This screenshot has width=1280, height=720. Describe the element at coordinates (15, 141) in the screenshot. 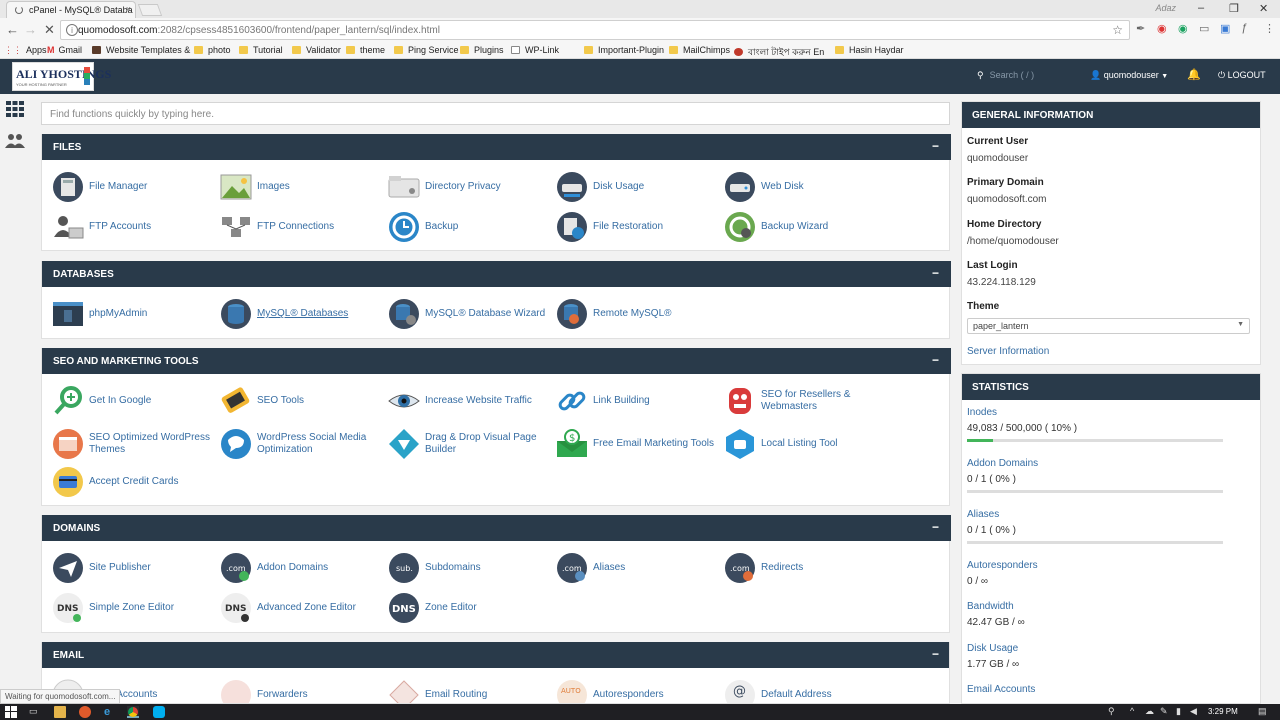

I see `users-icon` at that location.